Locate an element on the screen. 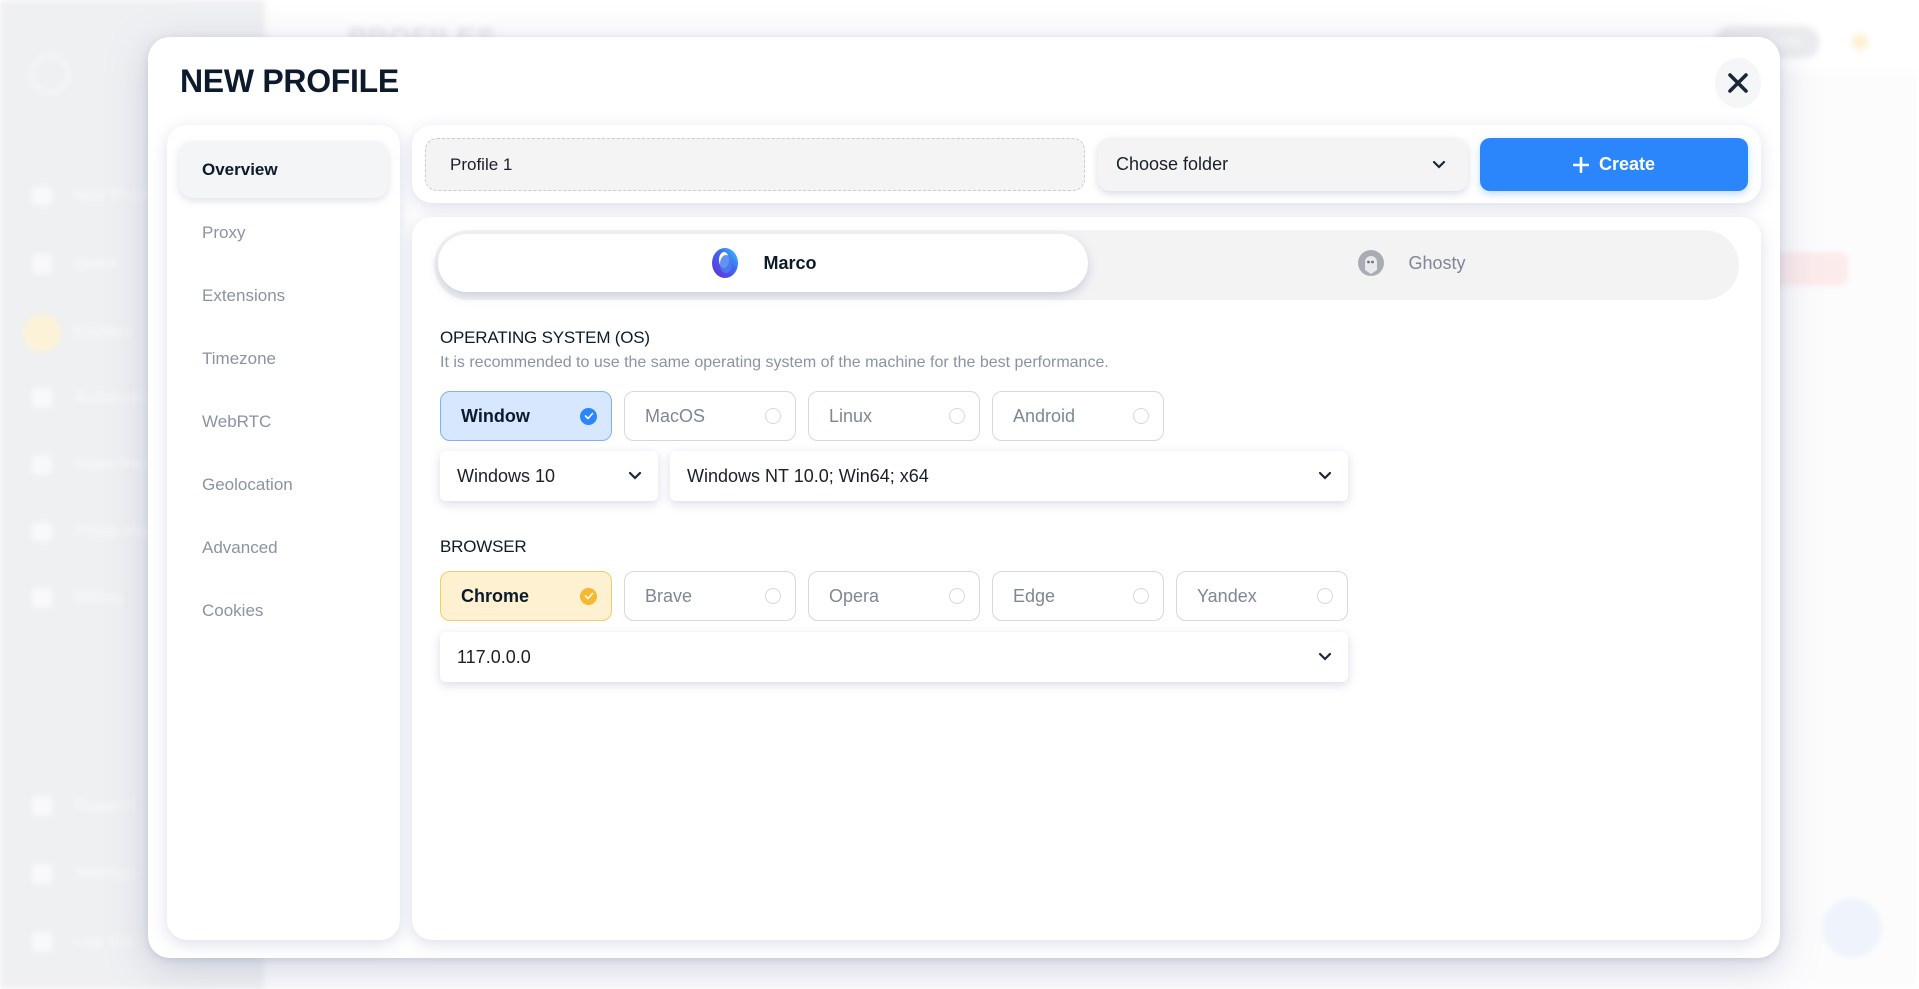 Image resolution: width=1919 pixels, height=989 pixels. sidebar-item-cookies: Cookies is located at coordinates (283, 610).